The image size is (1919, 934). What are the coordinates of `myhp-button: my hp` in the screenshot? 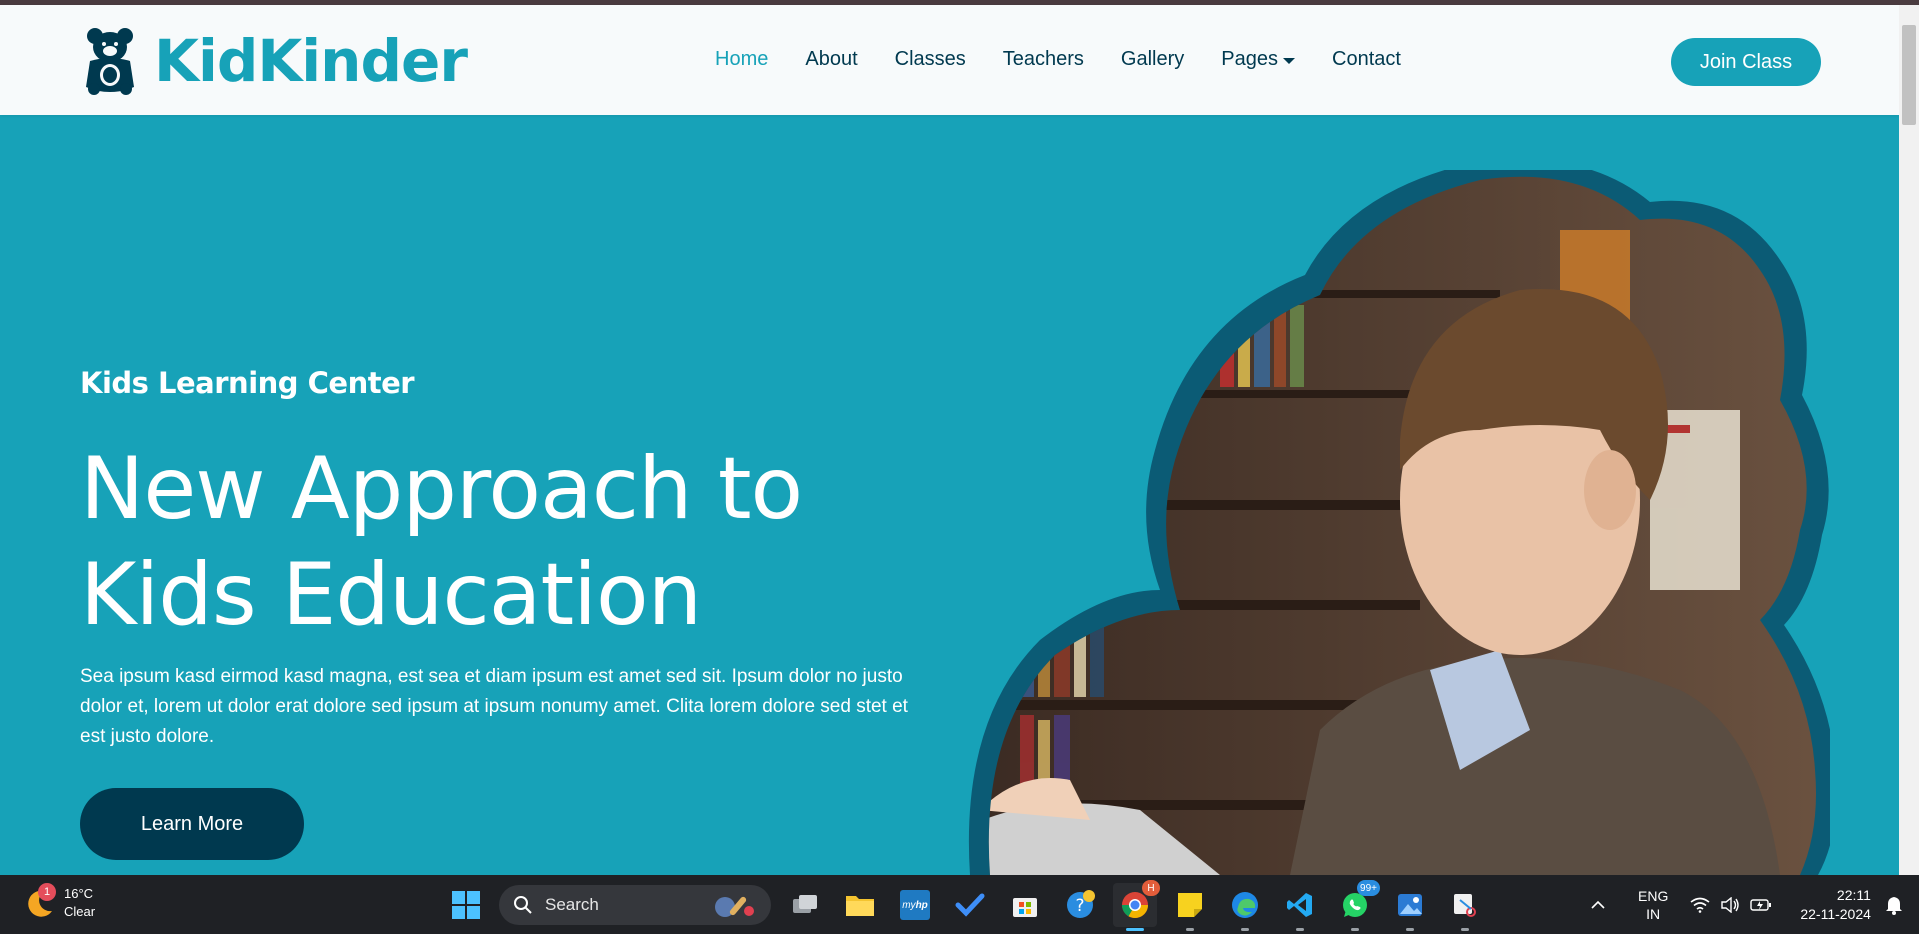 It's located at (915, 905).